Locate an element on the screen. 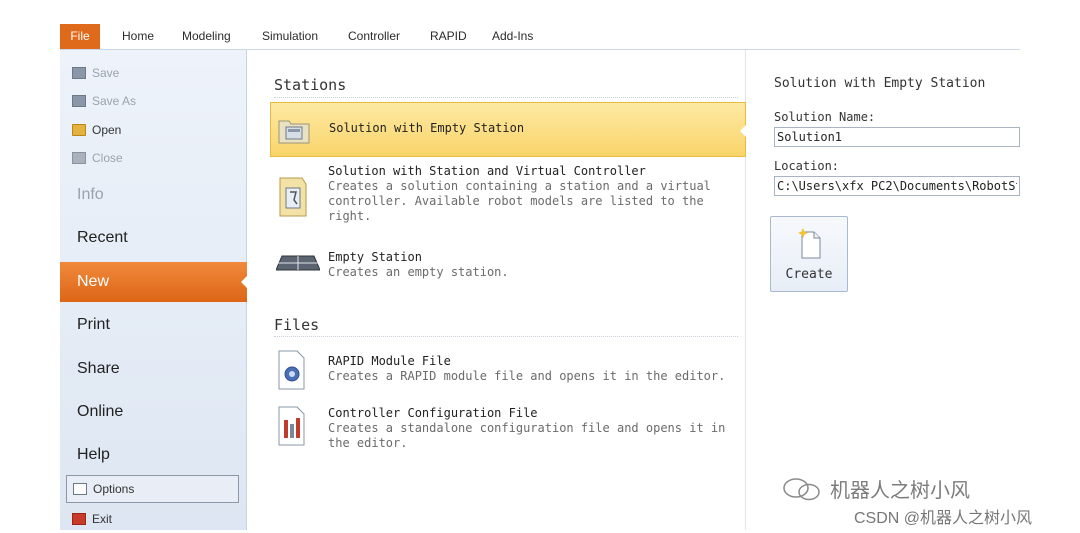  close-file-icon is located at coordinates (79, 158).